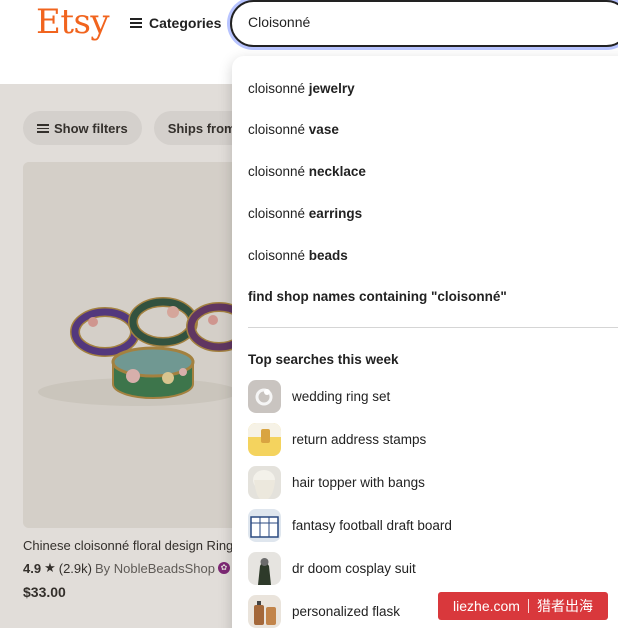  I want to click on shop-name: By NobleBeadsShop, so click(155, 568).